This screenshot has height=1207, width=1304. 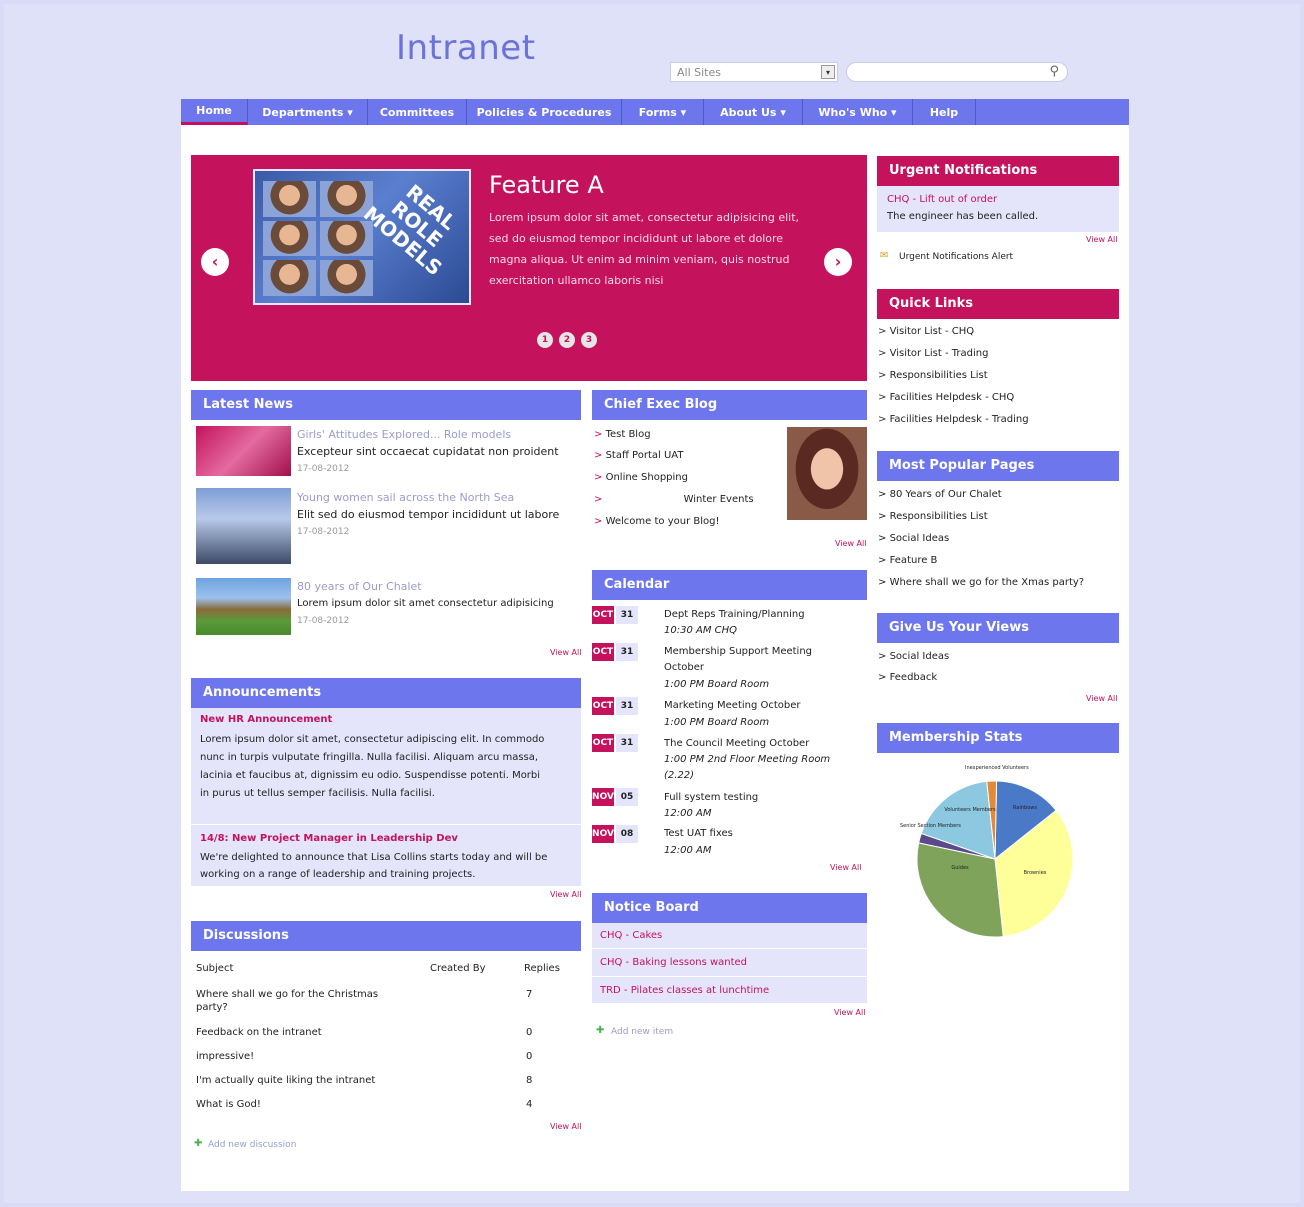 What do you see at coordinates (729, 908) in the screenshot?
I see `notice-board-header: Notice Board` at bounding box center [729, 908].